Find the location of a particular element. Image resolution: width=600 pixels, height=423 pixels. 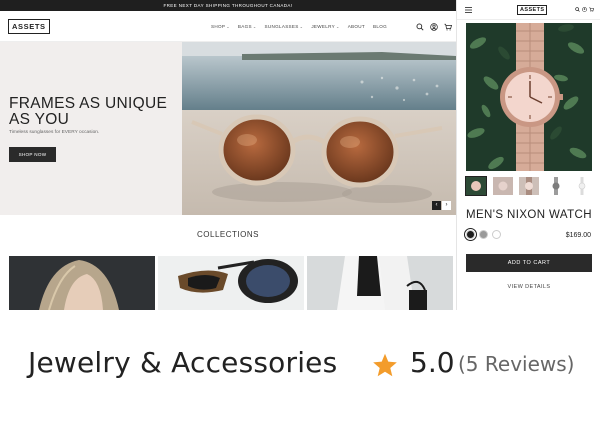

swatch-black is located at coordinates (470, 234).